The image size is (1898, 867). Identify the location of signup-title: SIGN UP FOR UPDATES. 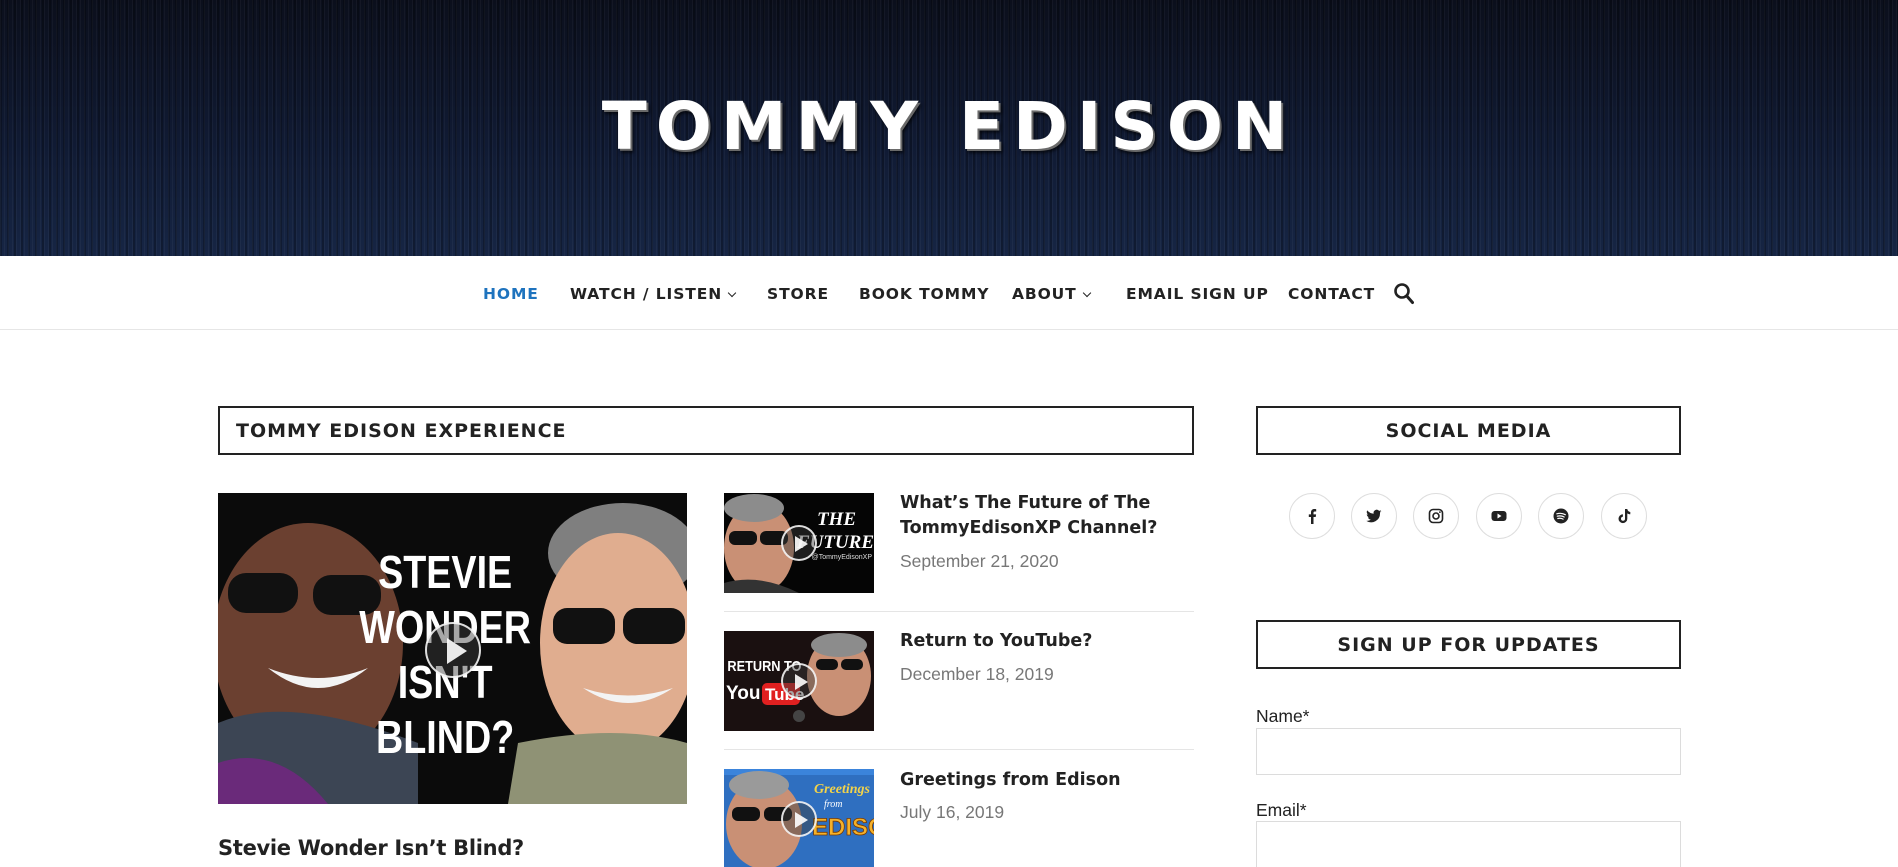
(1468, 644).